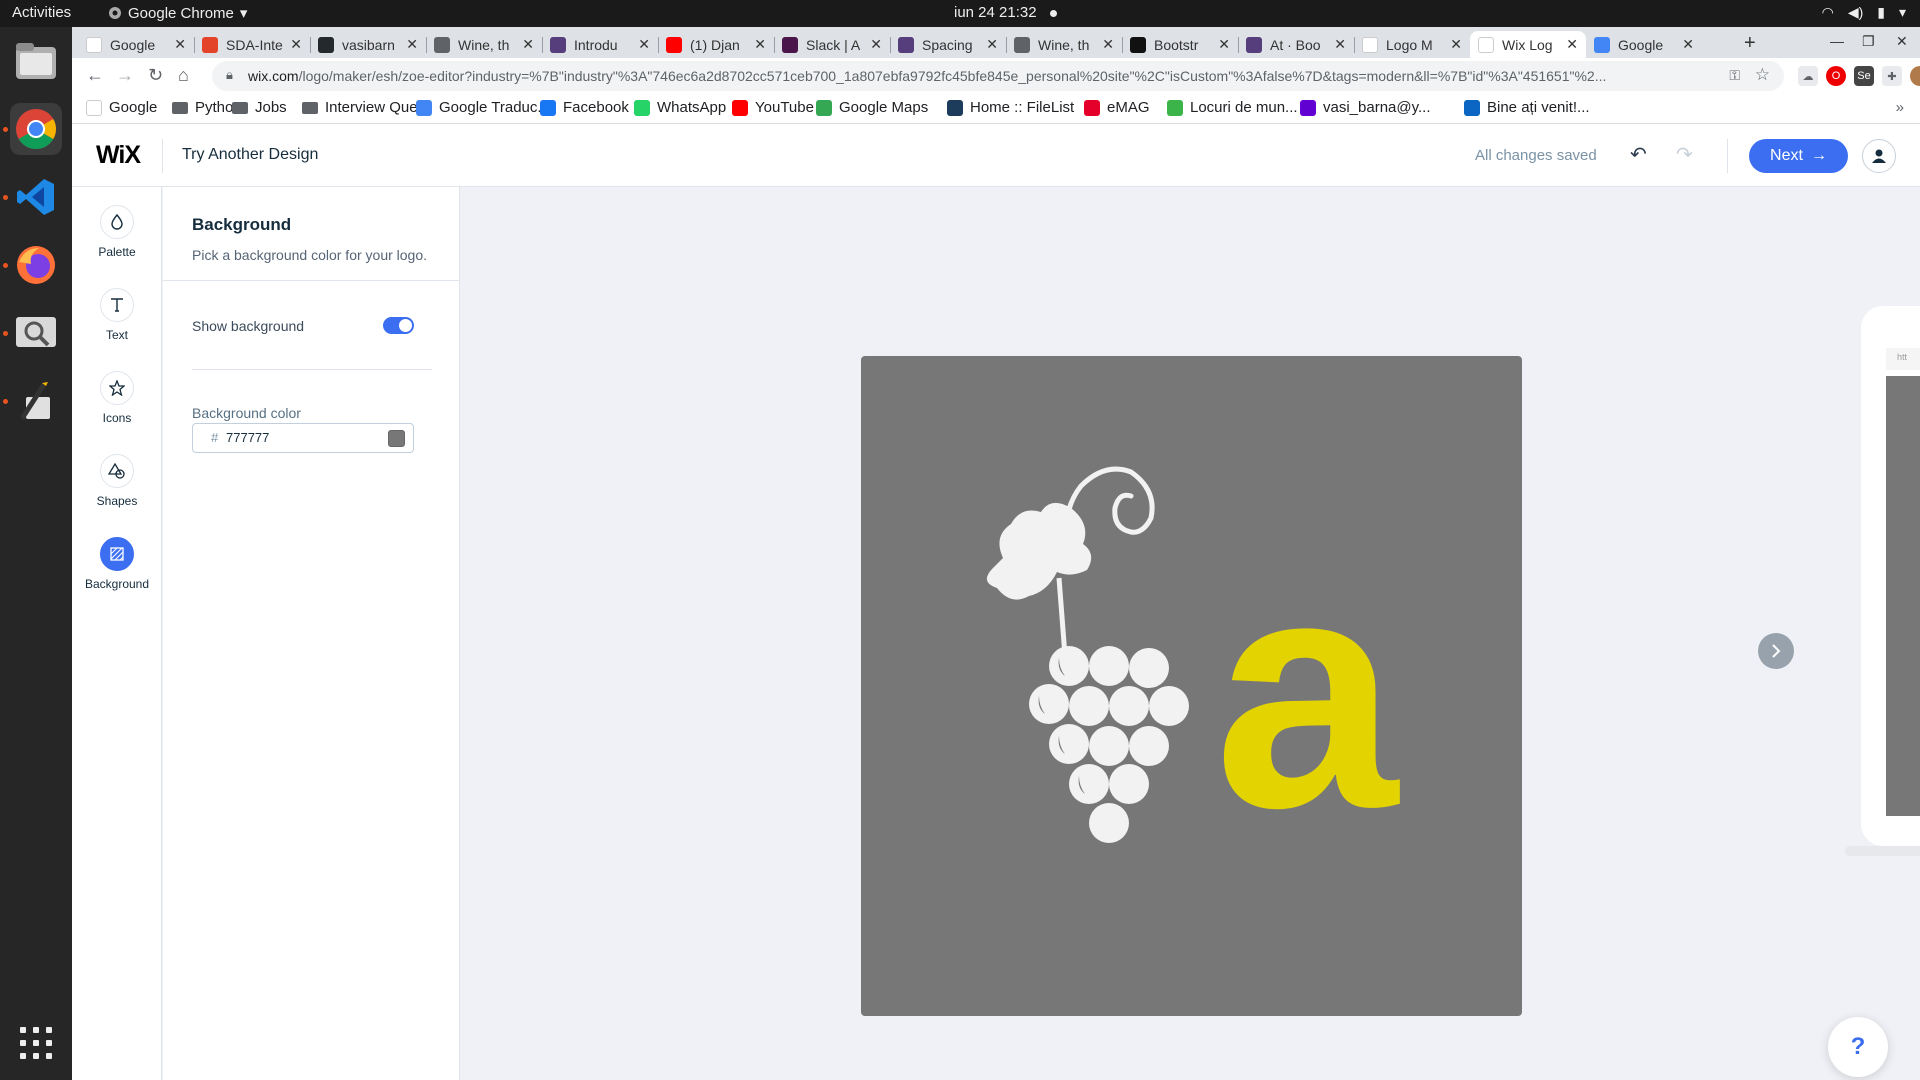 This screenshot has width=1920, height=1080. Describe the element at coordinates (5, 197) in the screenshot. I see `running-indicator` at that location.